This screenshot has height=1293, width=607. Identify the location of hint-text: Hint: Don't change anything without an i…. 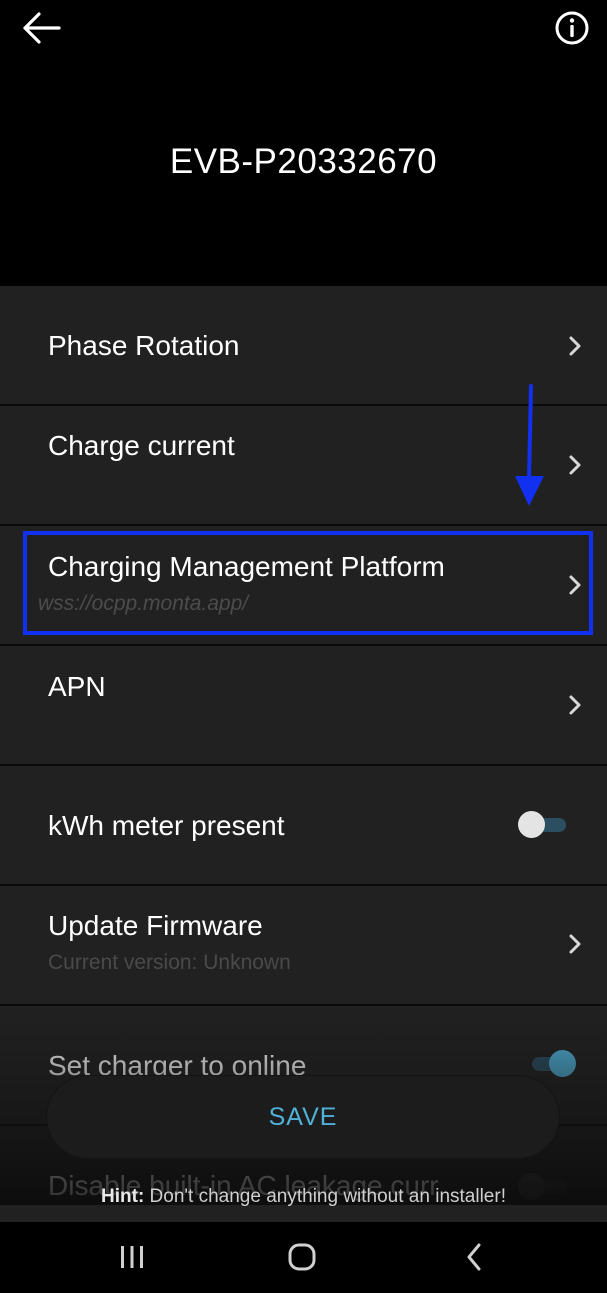
(303, 1197).